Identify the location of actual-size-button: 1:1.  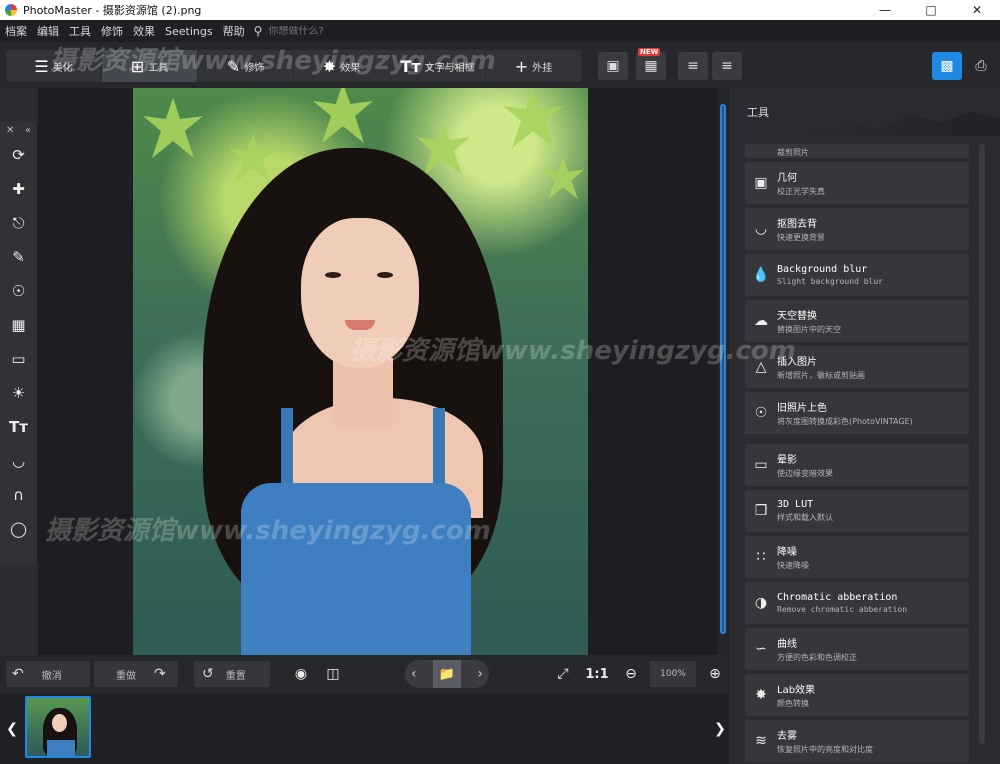
(597, 674).